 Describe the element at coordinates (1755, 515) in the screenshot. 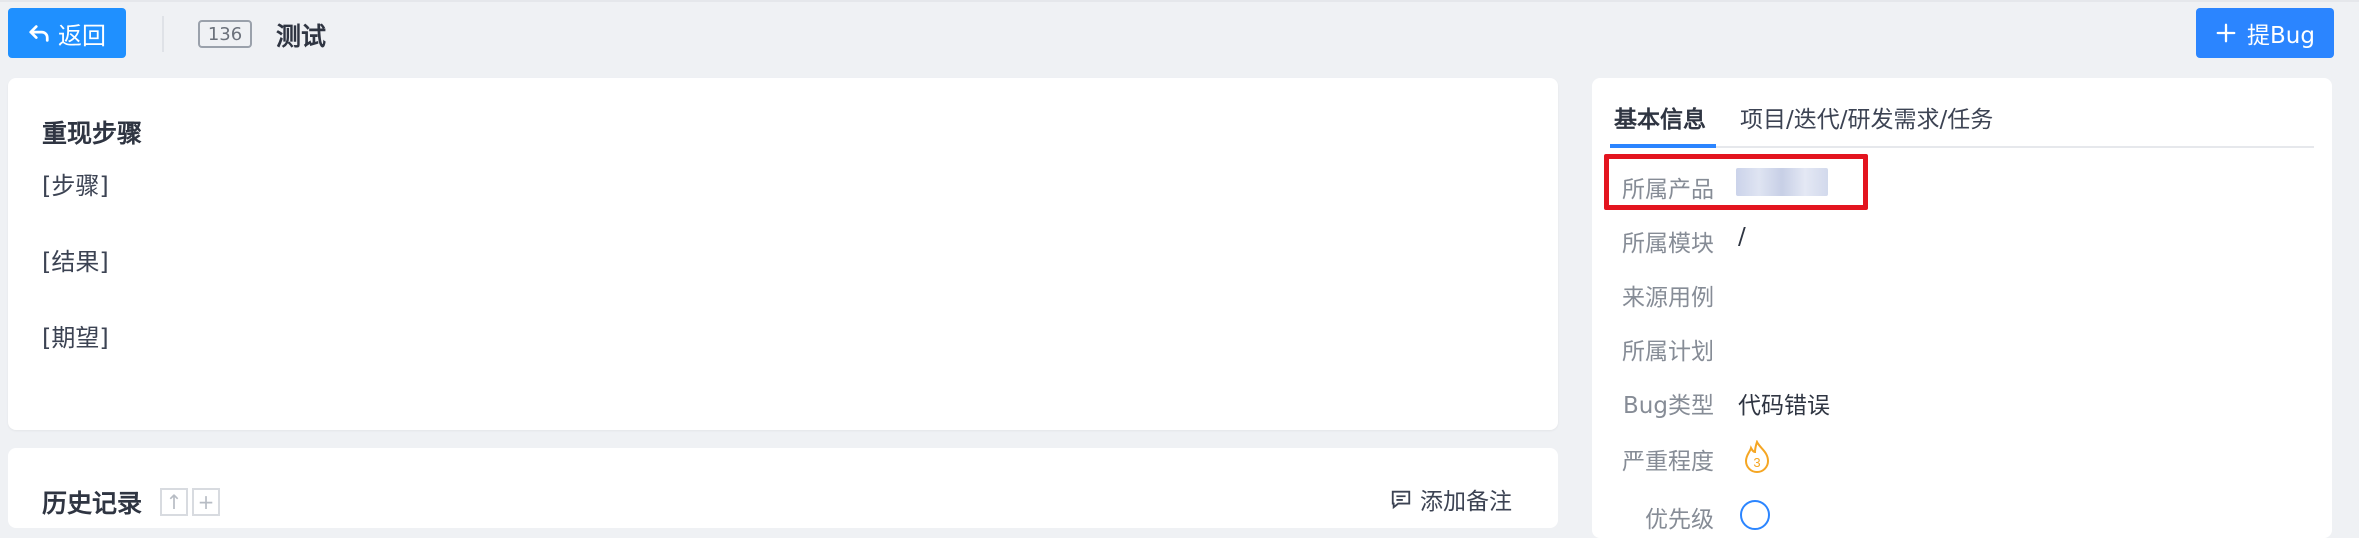

I see `priority-indicator` at that location.